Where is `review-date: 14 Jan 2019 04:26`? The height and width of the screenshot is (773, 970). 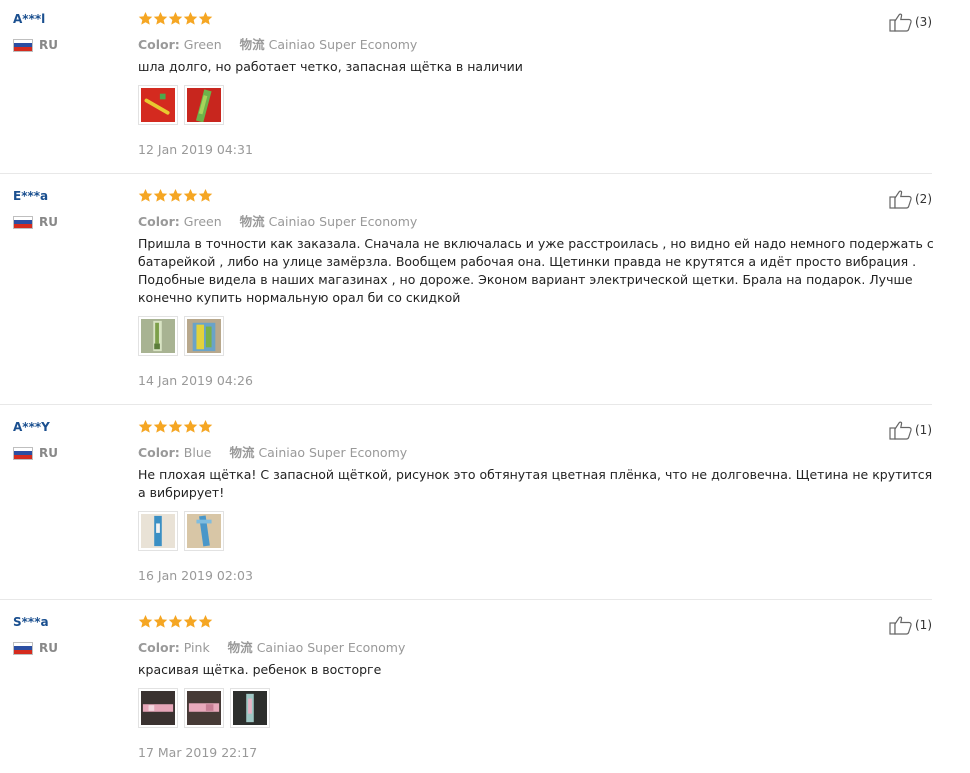 review-date: 14 Jan 2019 04:26 is located at coordinates (195, 380).